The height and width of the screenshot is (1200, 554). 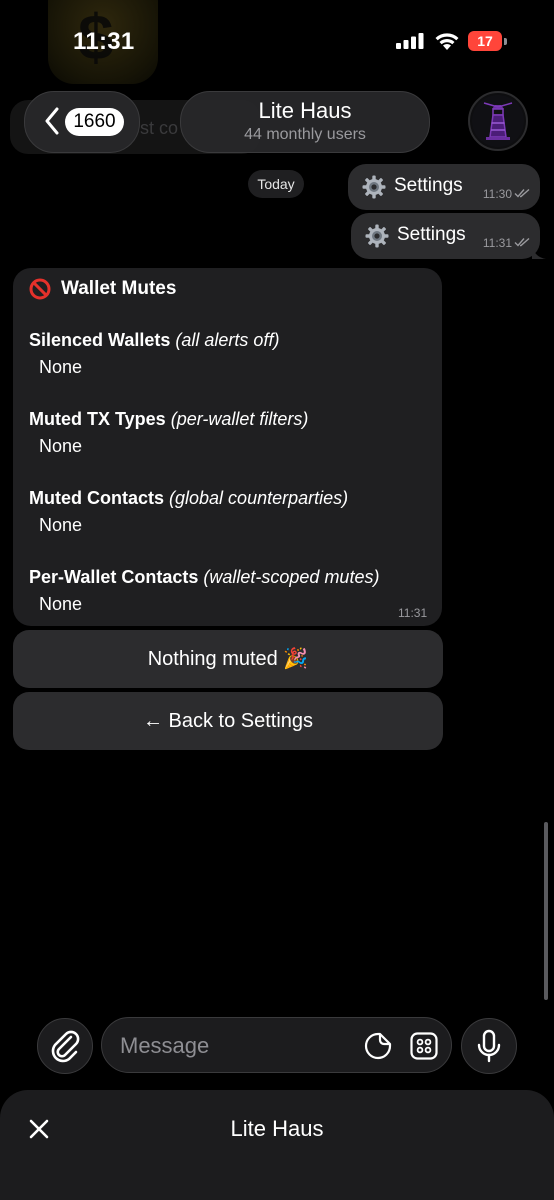 What do you see at coordinates (277, 1128) in the screenshot?
I see `bottom-sheet-title: Lite Haus` at bounding box center [277, 1128].